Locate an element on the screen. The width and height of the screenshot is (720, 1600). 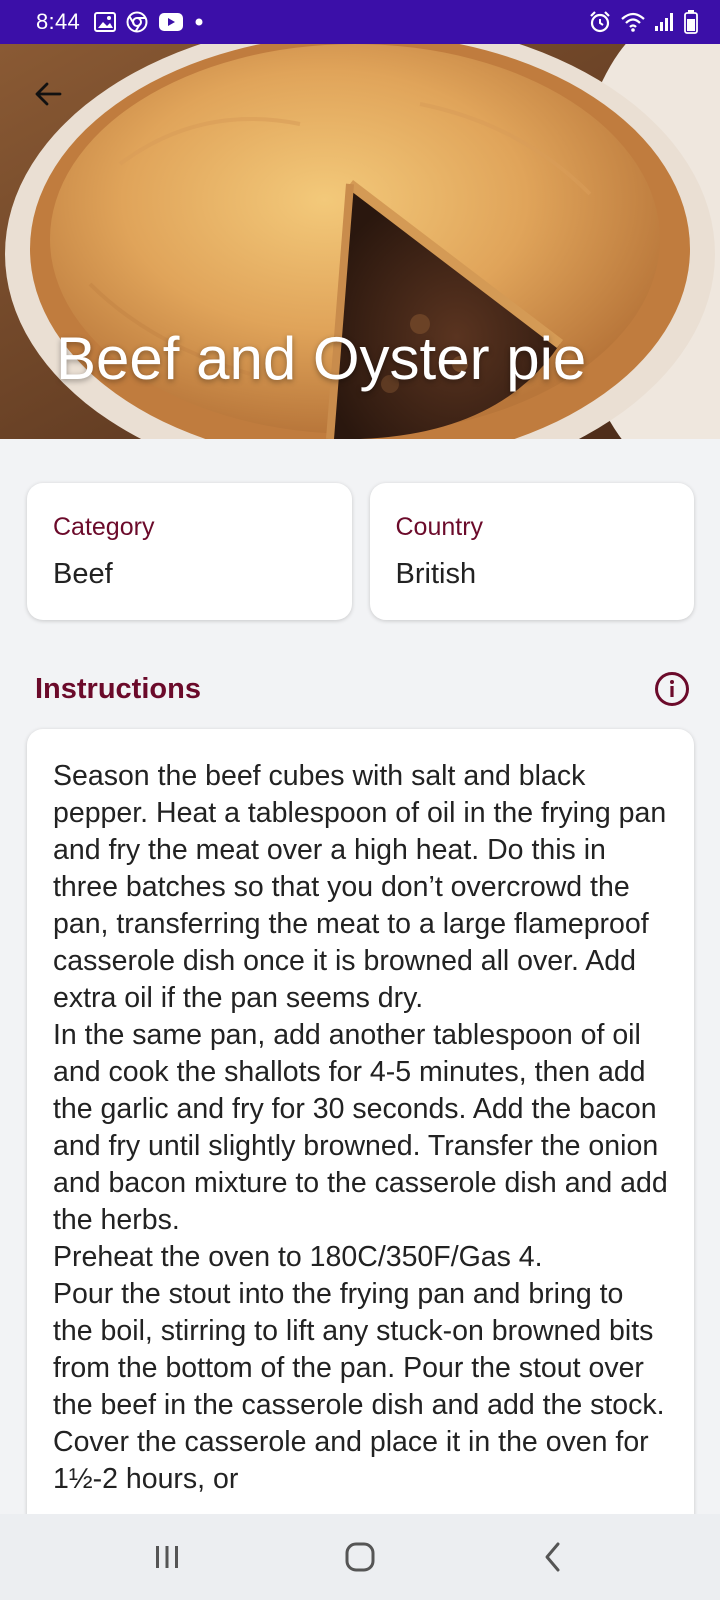
recents-icon is located at coordinates (166, 1557).